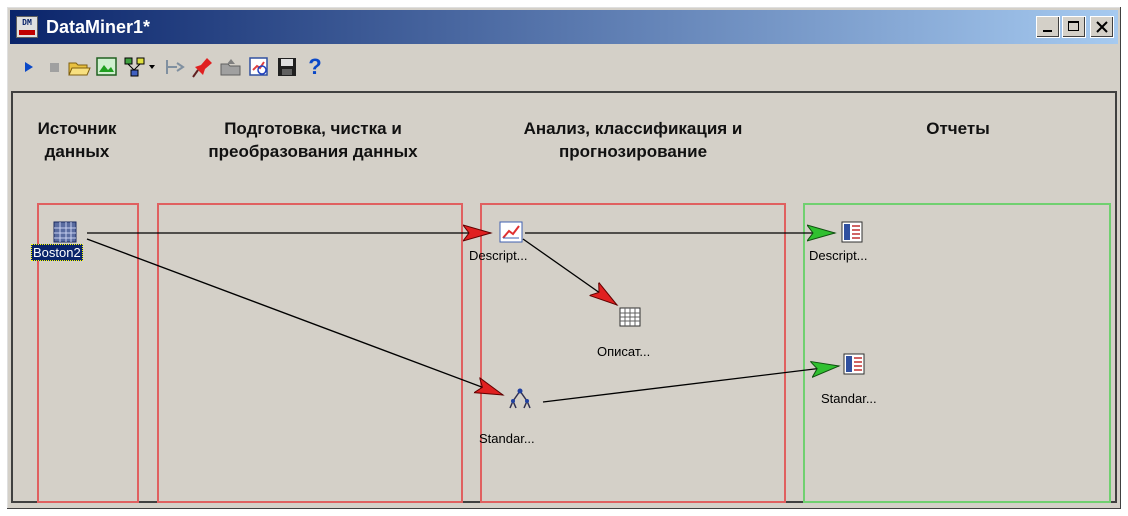 The height and width of the screenshot is (516, 1128). What do you see at coordinates (564, 68) in the screenshot?
I see `toolbar: ?` at bounding box center [564, 68].